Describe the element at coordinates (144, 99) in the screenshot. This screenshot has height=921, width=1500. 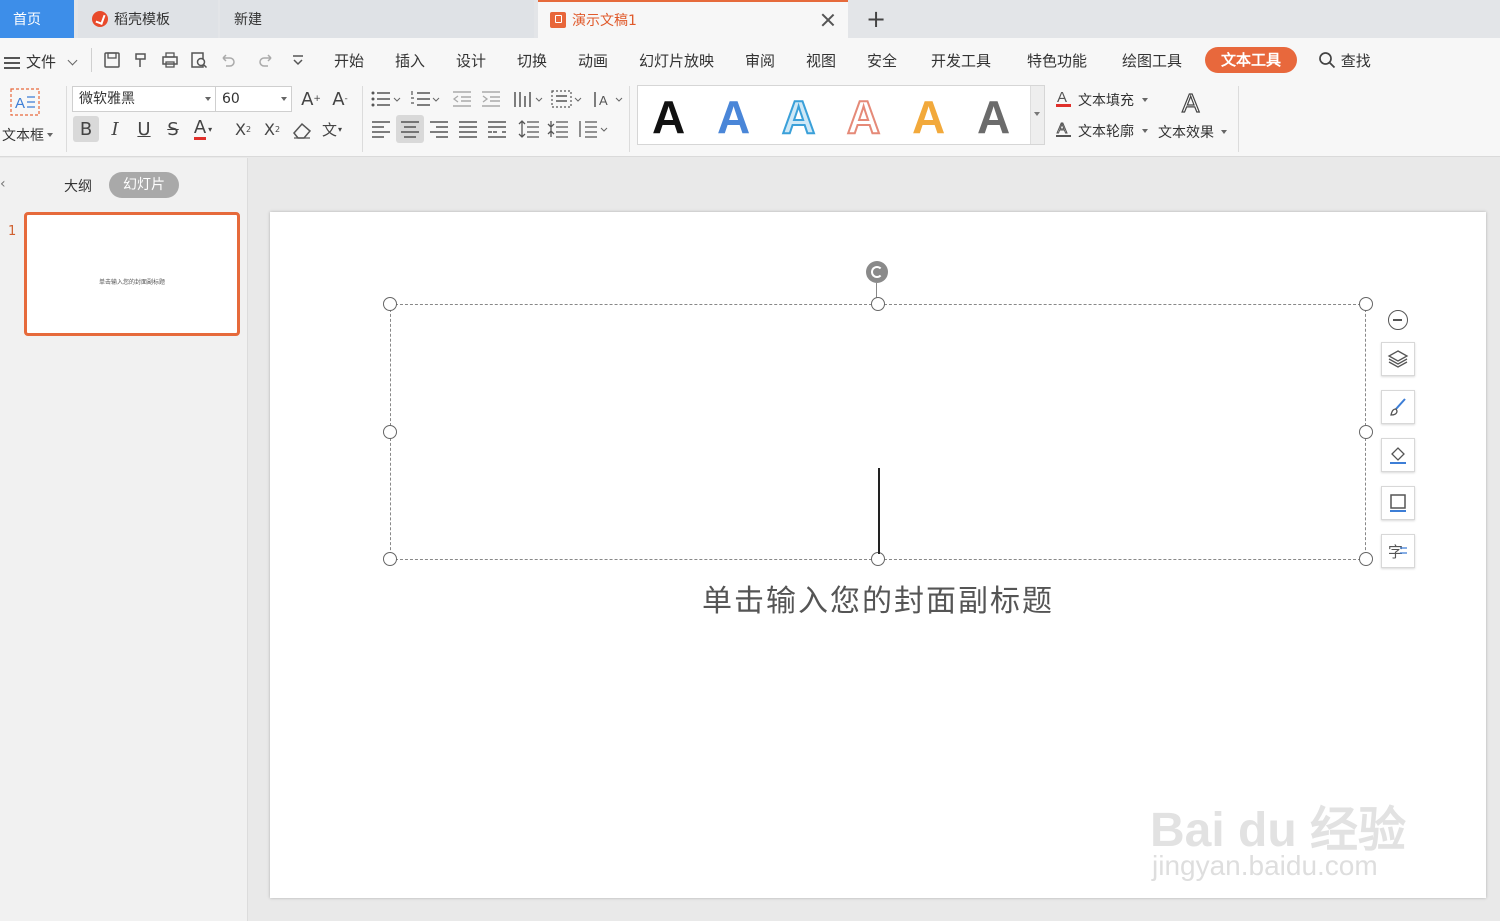
I see `font-name-select: 微软雅黑` at that location.